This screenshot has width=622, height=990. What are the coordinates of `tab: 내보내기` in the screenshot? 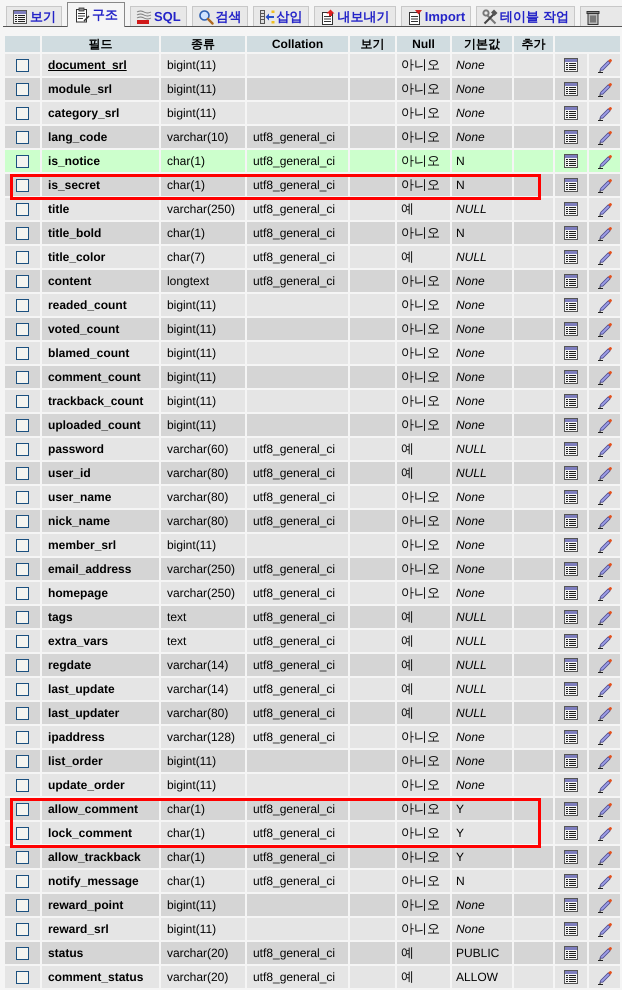 It's located at (355, 16).